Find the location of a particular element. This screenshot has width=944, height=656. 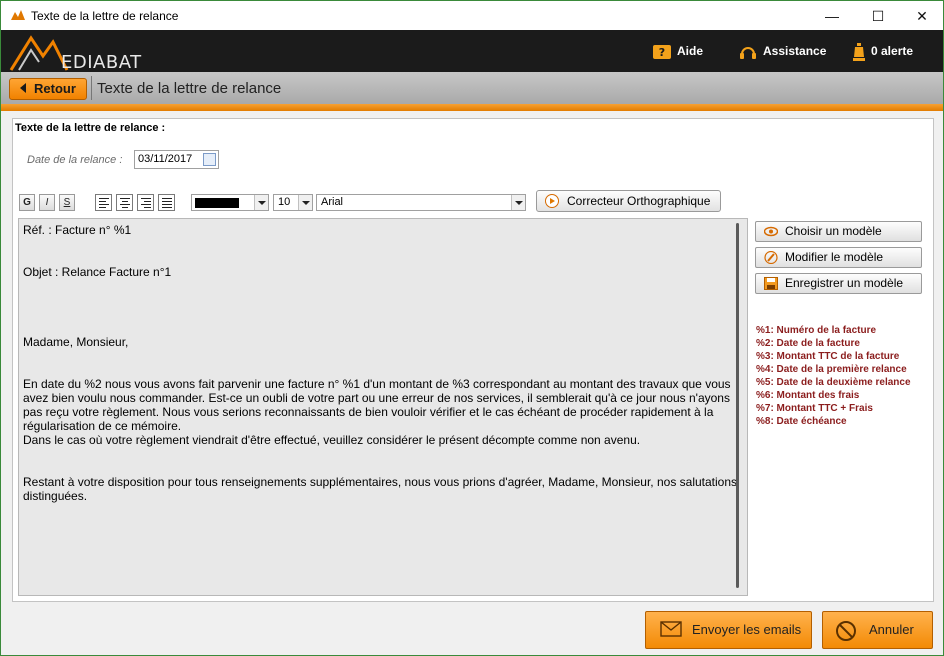

headset-icon is located at coordinates (748, 52).